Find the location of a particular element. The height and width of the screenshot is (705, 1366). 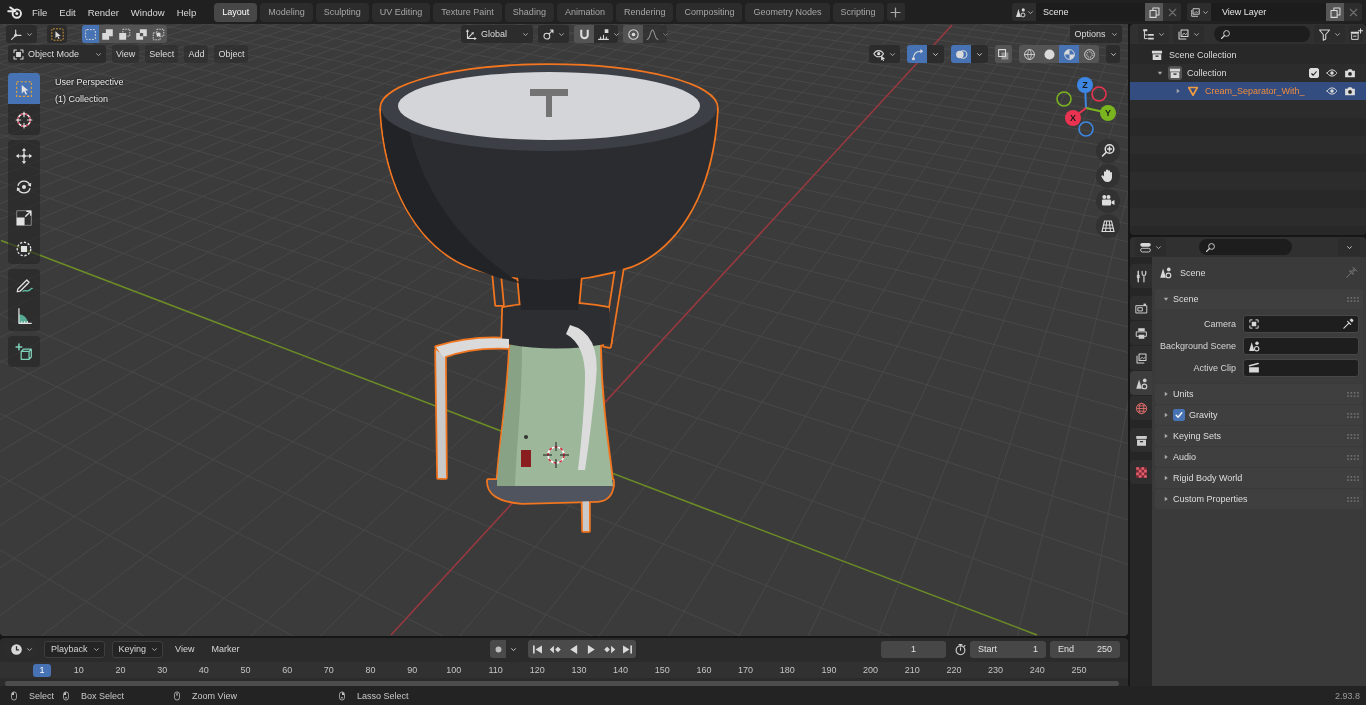

menu-item: Window is located at coordinates (147, 12).